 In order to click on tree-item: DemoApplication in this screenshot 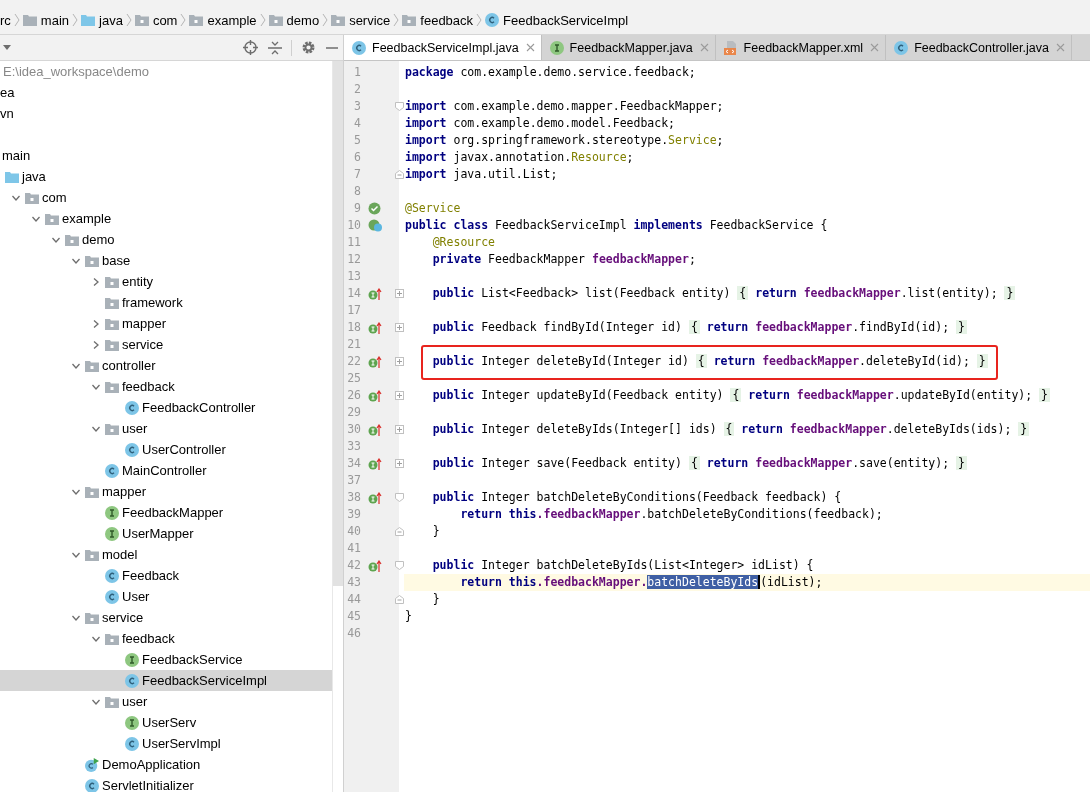, I will do `click(166, 764)`.